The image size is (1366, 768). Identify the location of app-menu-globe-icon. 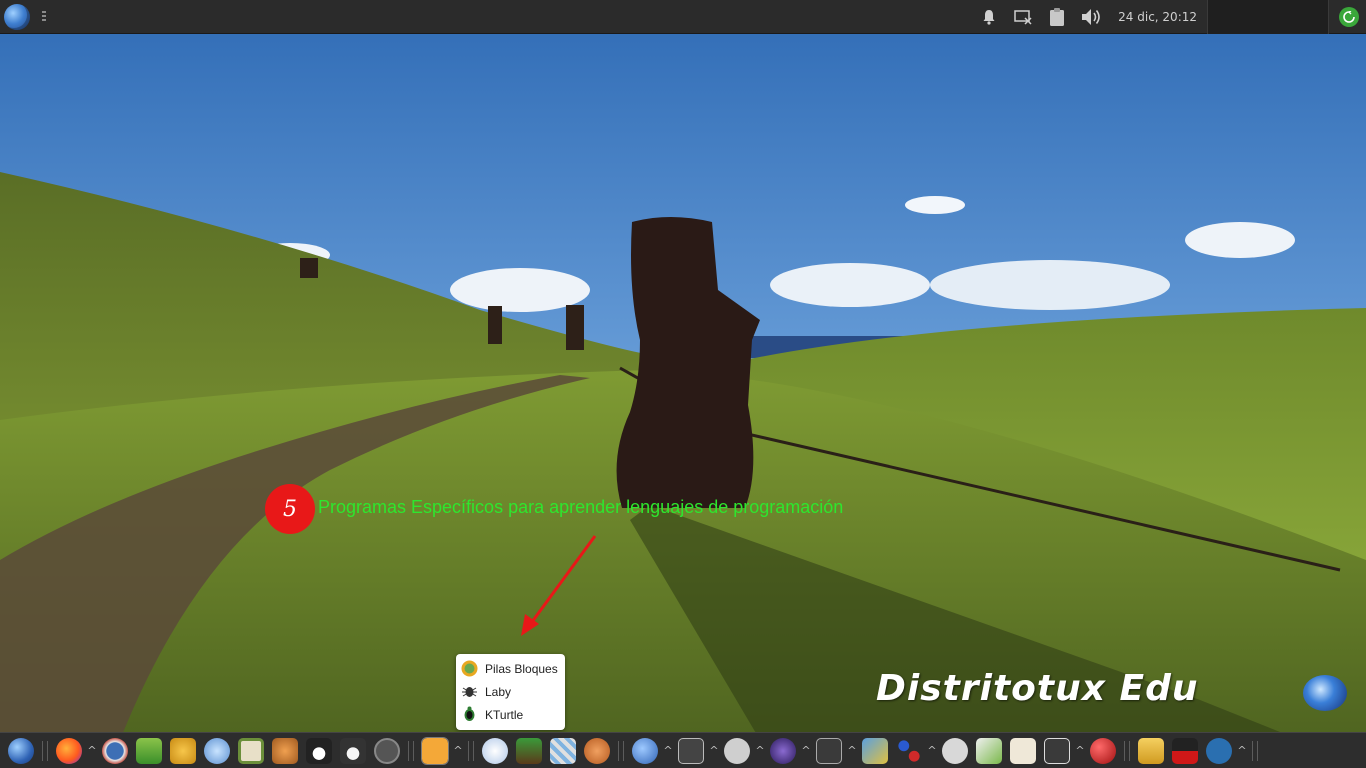
(17, 16).